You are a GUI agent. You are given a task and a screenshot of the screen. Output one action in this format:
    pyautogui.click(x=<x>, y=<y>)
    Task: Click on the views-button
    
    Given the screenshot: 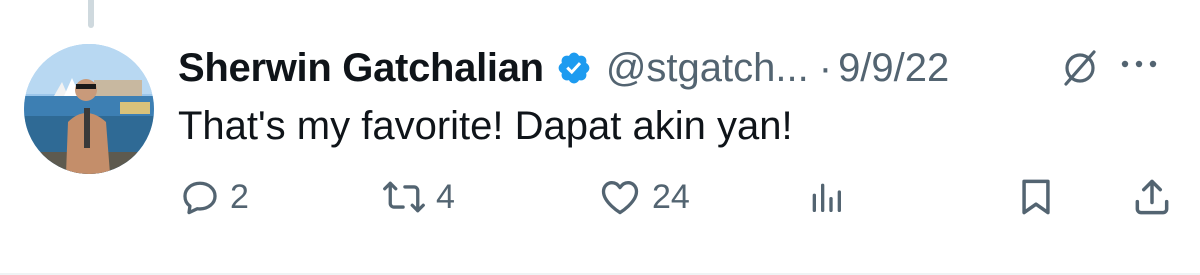 What is the action you would take?
    pyautogui.click(x=826, y=197)
    